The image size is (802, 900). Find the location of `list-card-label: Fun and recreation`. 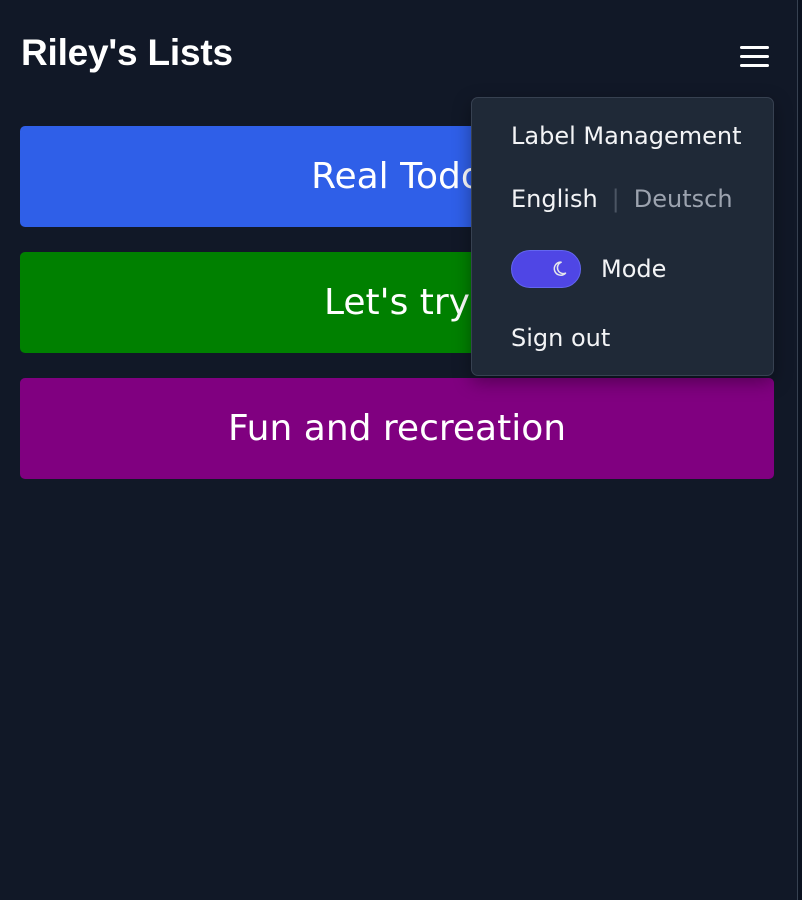

list-card-label: Fun and recreation is located at coordinates (397, 428).